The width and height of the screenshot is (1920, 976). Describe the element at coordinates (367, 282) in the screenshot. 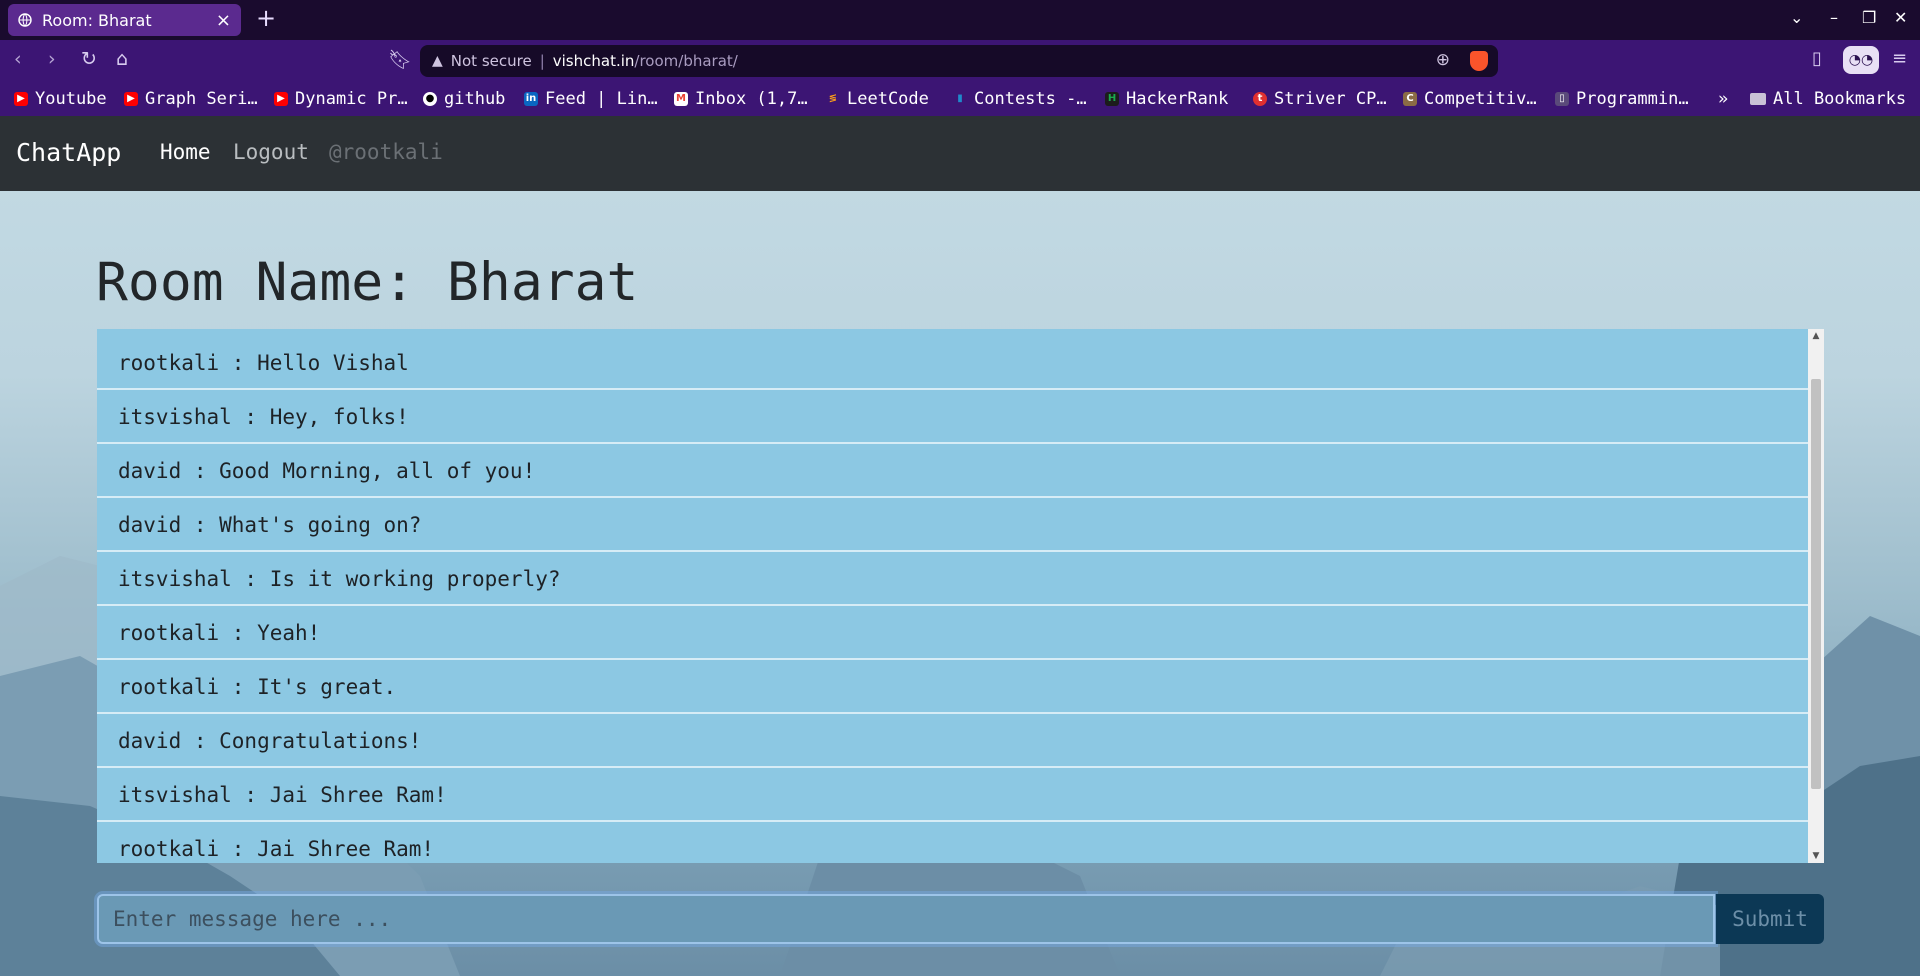

I see `room-title: Room Name: Bharat` at that location.